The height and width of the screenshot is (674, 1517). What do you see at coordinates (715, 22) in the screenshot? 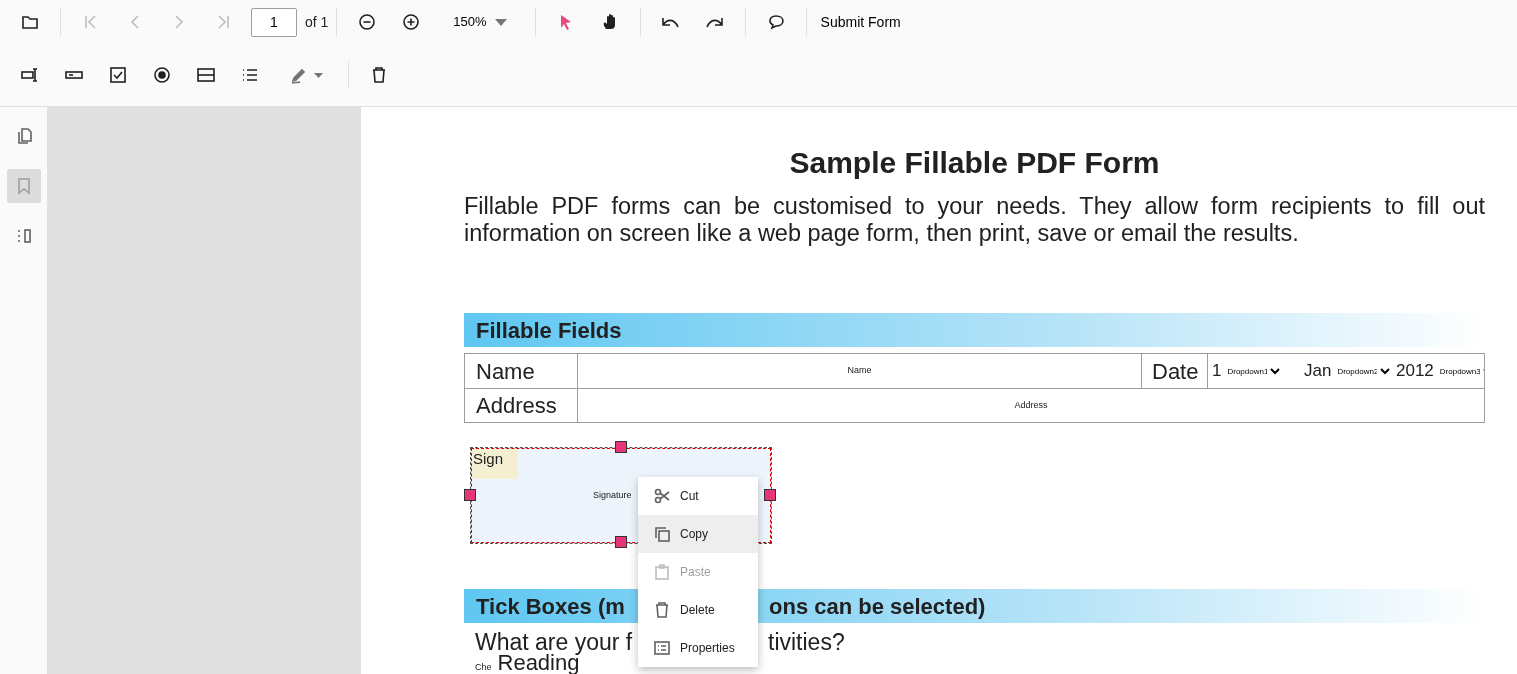
I see `redo-icon` at bounding box center [715, 22].